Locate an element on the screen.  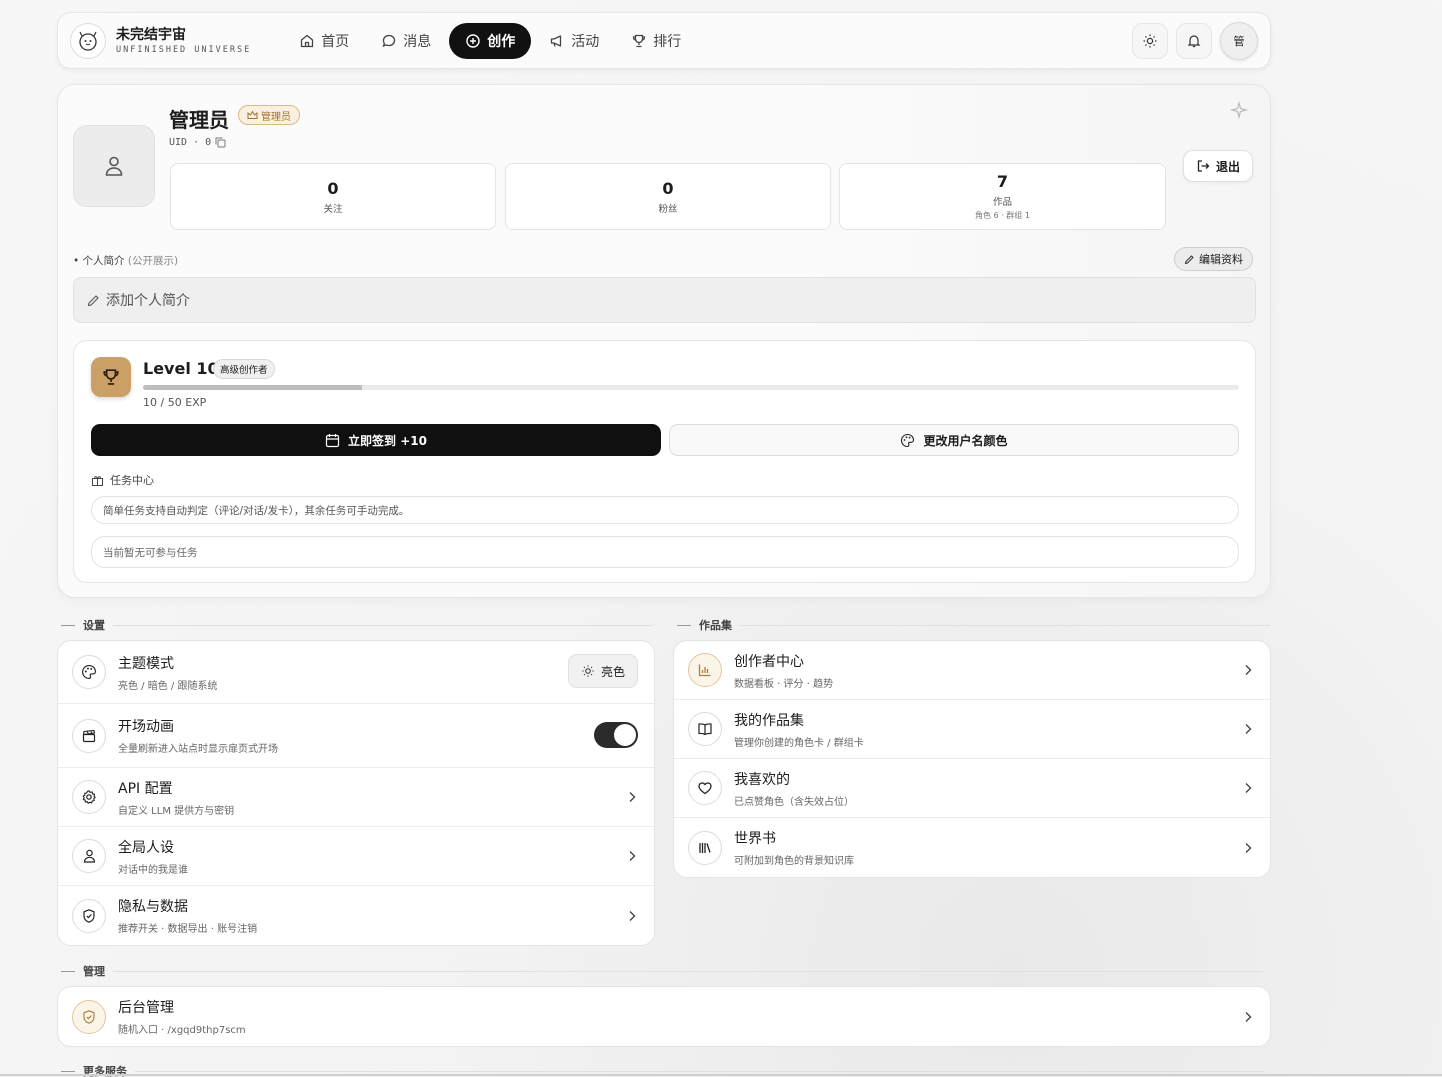
crown-icon is located at coordinates (252, 114).